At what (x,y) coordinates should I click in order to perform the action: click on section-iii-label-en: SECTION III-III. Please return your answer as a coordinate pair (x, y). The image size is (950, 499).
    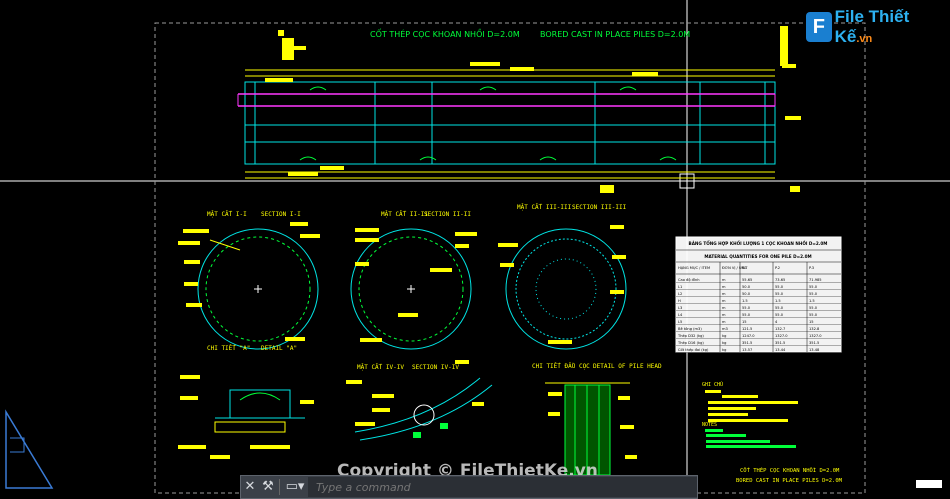
    Looking at the image, I should click on (599, 207).